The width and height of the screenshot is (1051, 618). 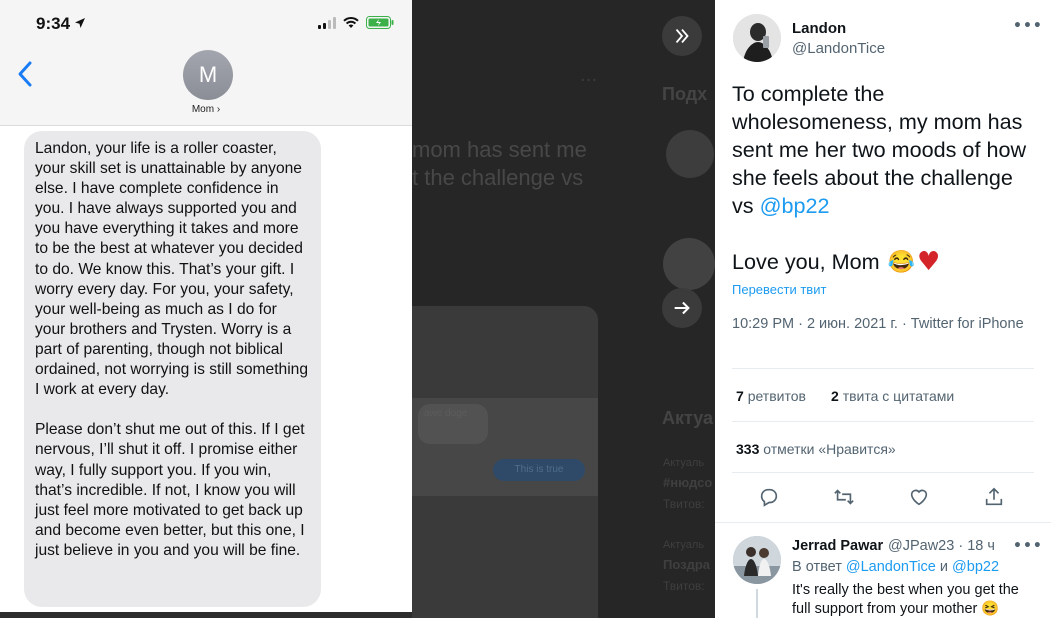 I want to click on reply-to-line: В ответ @LandonTice и @bp22, so click(x=895, y=567).